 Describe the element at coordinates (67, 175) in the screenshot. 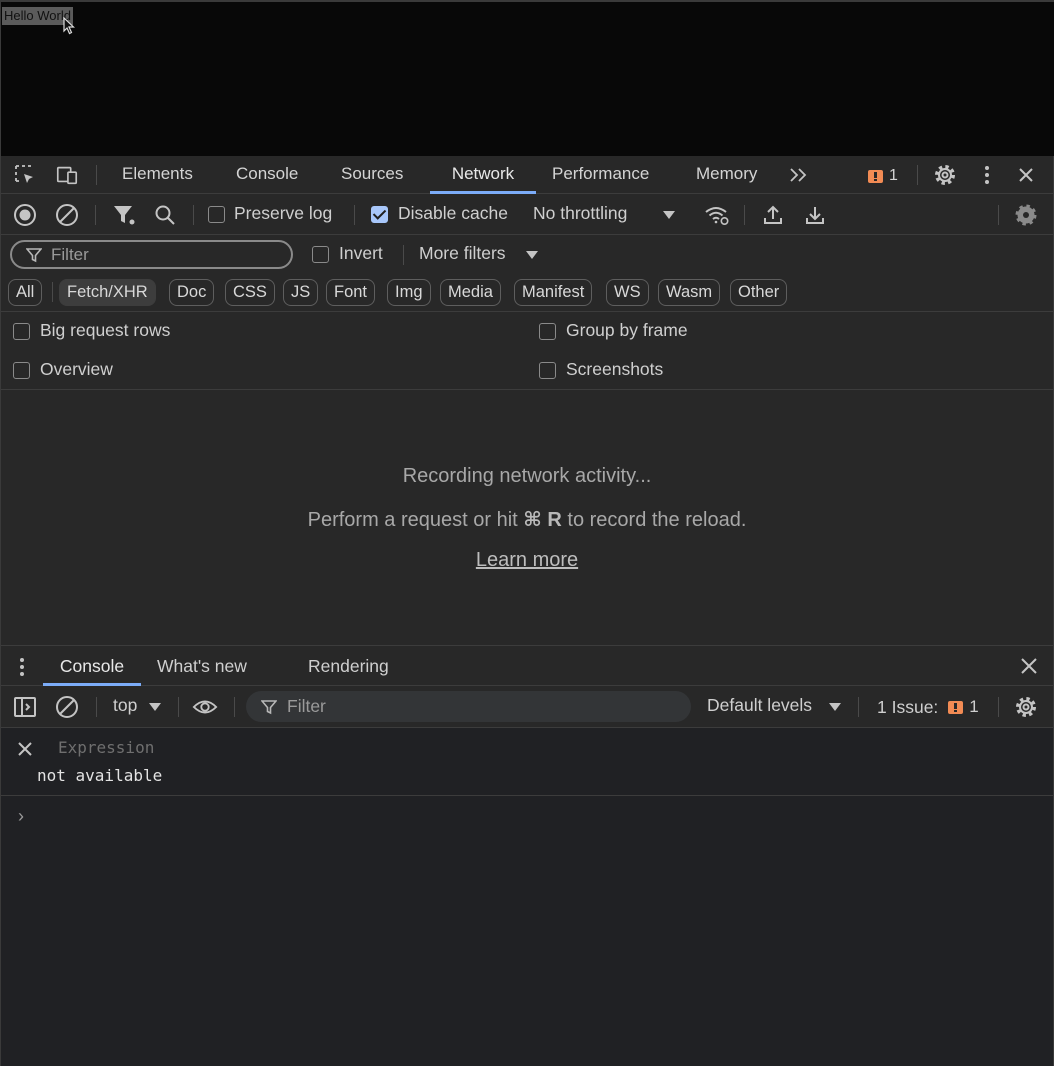

I see `device-toolbar-icon` at that location.